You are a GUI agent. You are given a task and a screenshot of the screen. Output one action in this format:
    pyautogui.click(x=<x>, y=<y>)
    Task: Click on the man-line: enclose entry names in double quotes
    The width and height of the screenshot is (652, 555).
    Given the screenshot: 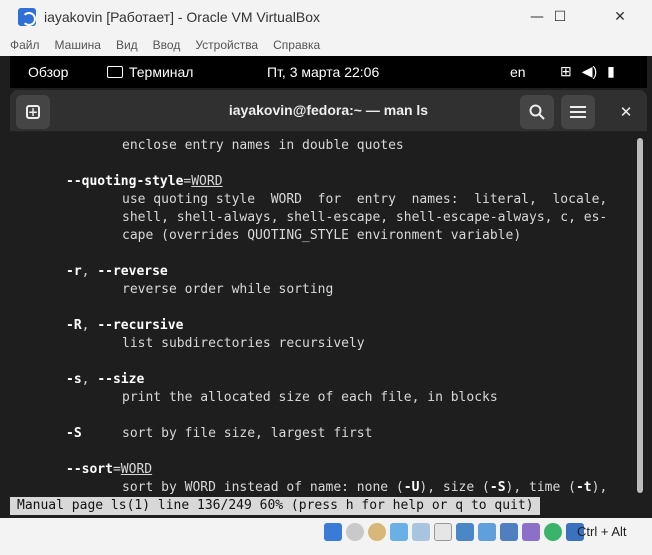 What is the action you would take?
    pyautogui.click(x=263, y=145)
    